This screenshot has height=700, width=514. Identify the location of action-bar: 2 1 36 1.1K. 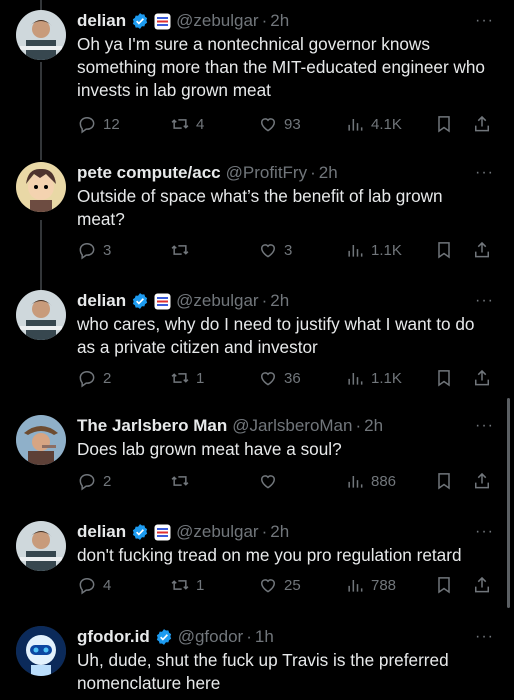
(284, 378).